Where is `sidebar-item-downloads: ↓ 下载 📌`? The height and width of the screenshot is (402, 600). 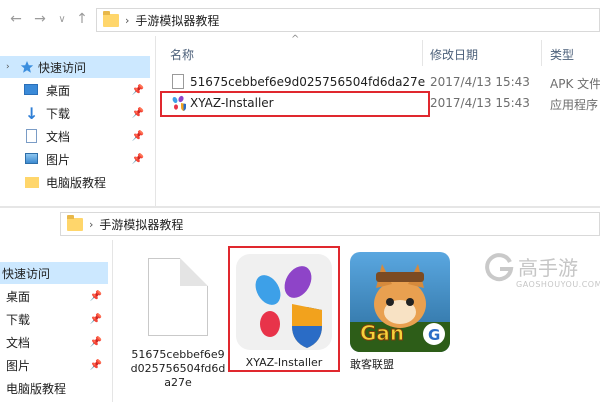
sidebar-item-downloads: ↓ 下载 📌 is located at coordinates (75, 113).